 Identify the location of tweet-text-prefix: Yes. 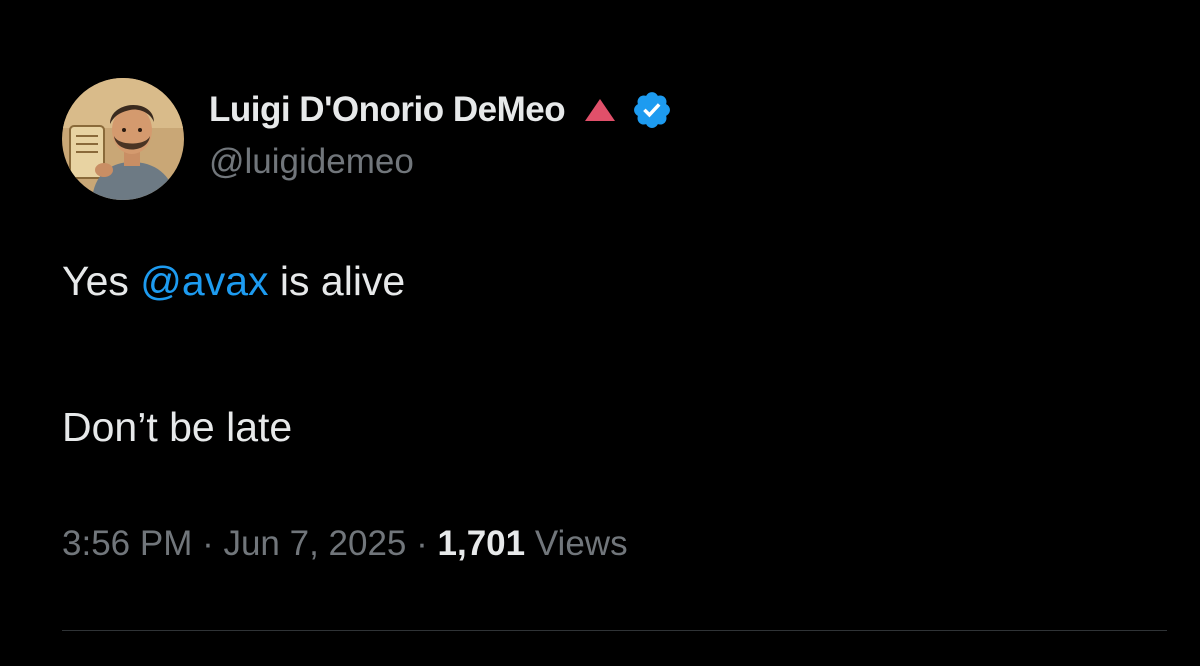
(101, 281).